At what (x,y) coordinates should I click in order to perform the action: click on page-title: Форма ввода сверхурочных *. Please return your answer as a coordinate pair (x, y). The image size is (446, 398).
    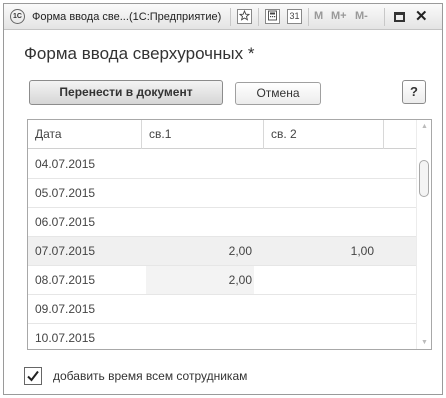
    Looking at the image, I should click on (139, 53).